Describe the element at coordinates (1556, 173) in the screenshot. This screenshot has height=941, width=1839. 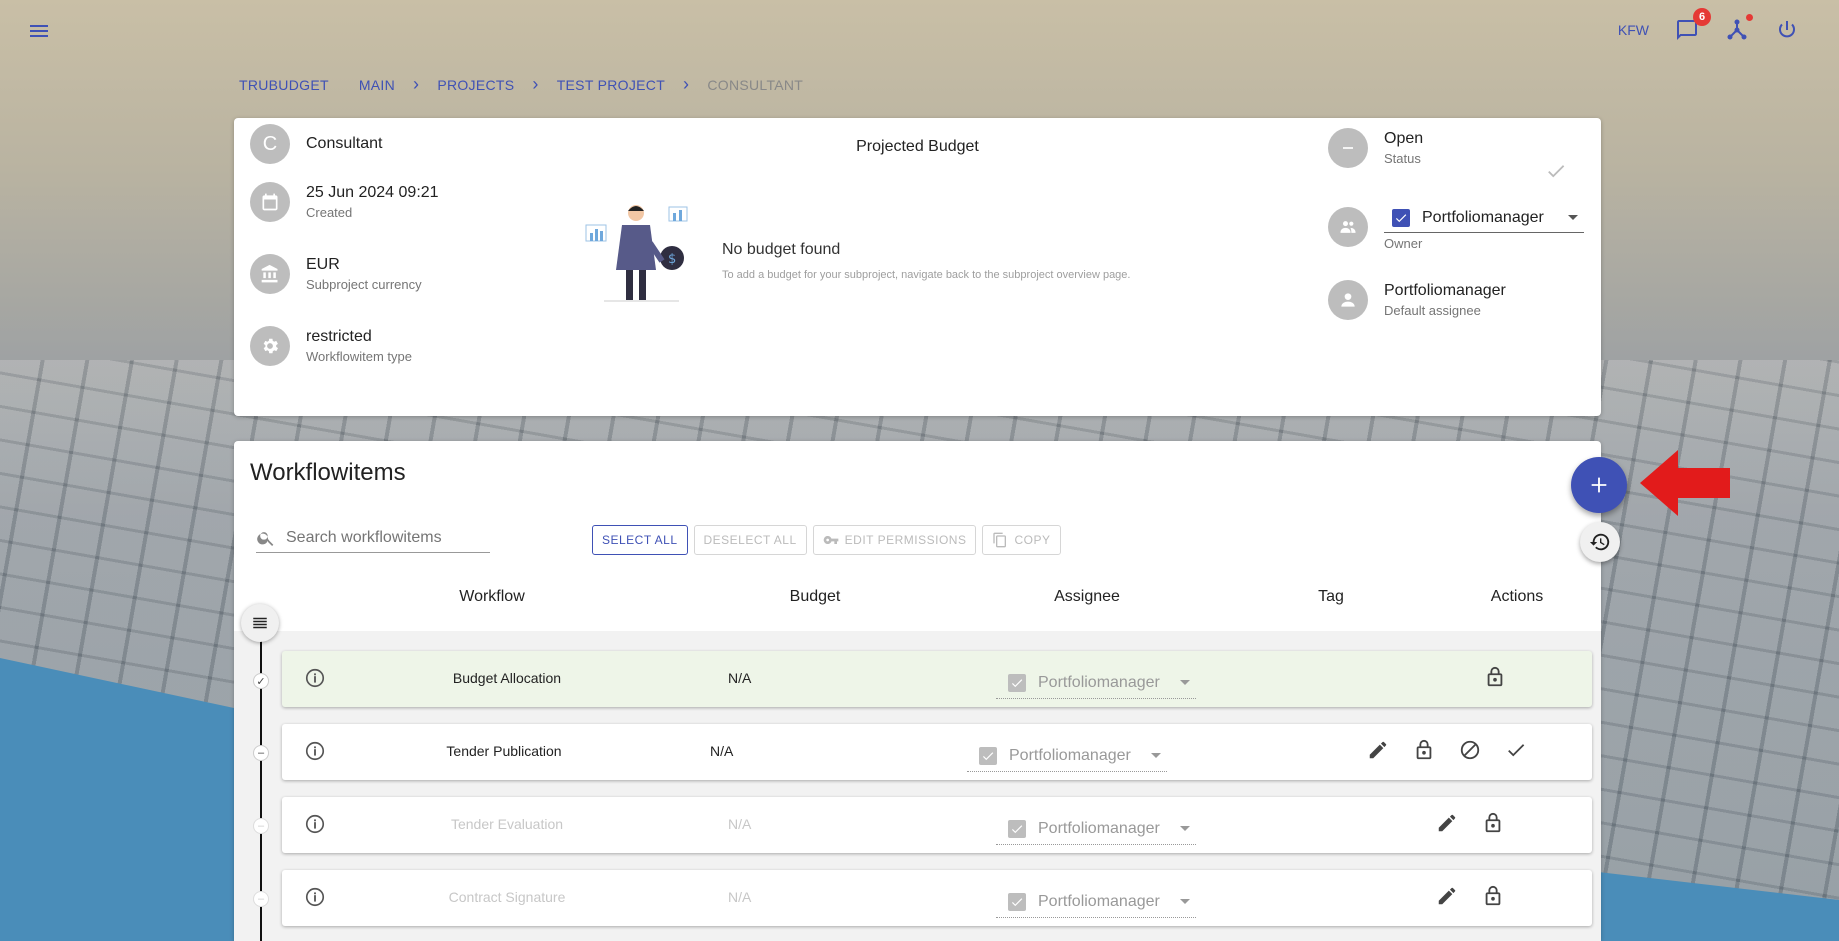
I see `close-subproject-check-icon` at that location.